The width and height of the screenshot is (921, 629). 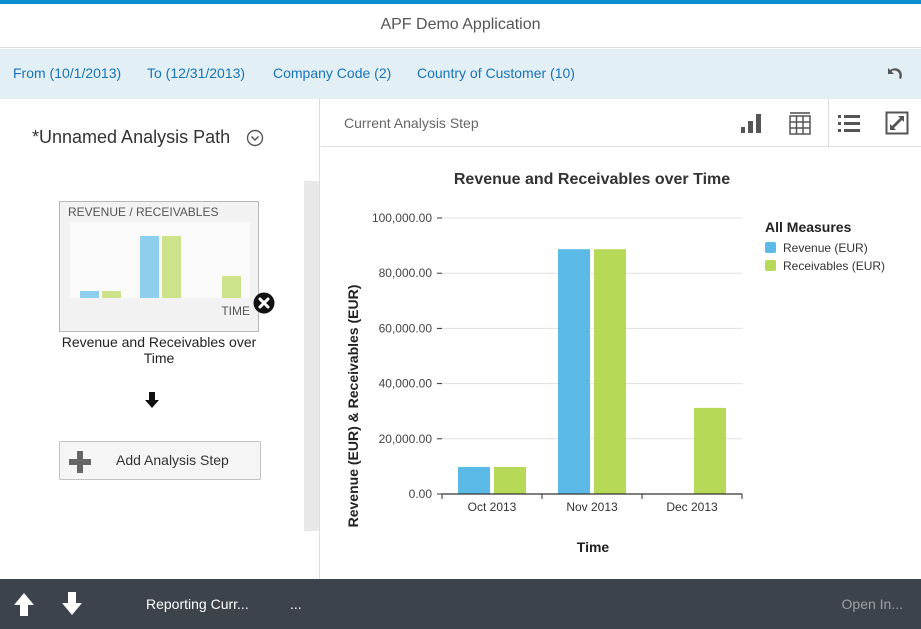 I want to click on y-axis-title: Revenue (EUR) & Receivables (EUR), so click(x=353, y=406).